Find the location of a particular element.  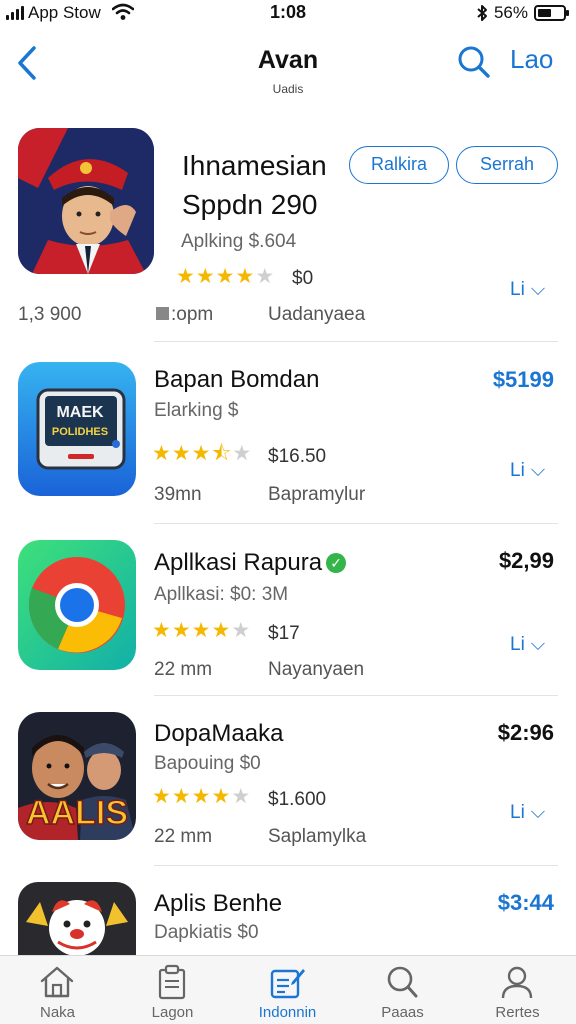

tab-clipboard: Lagon is located at coordinates (172, 990).